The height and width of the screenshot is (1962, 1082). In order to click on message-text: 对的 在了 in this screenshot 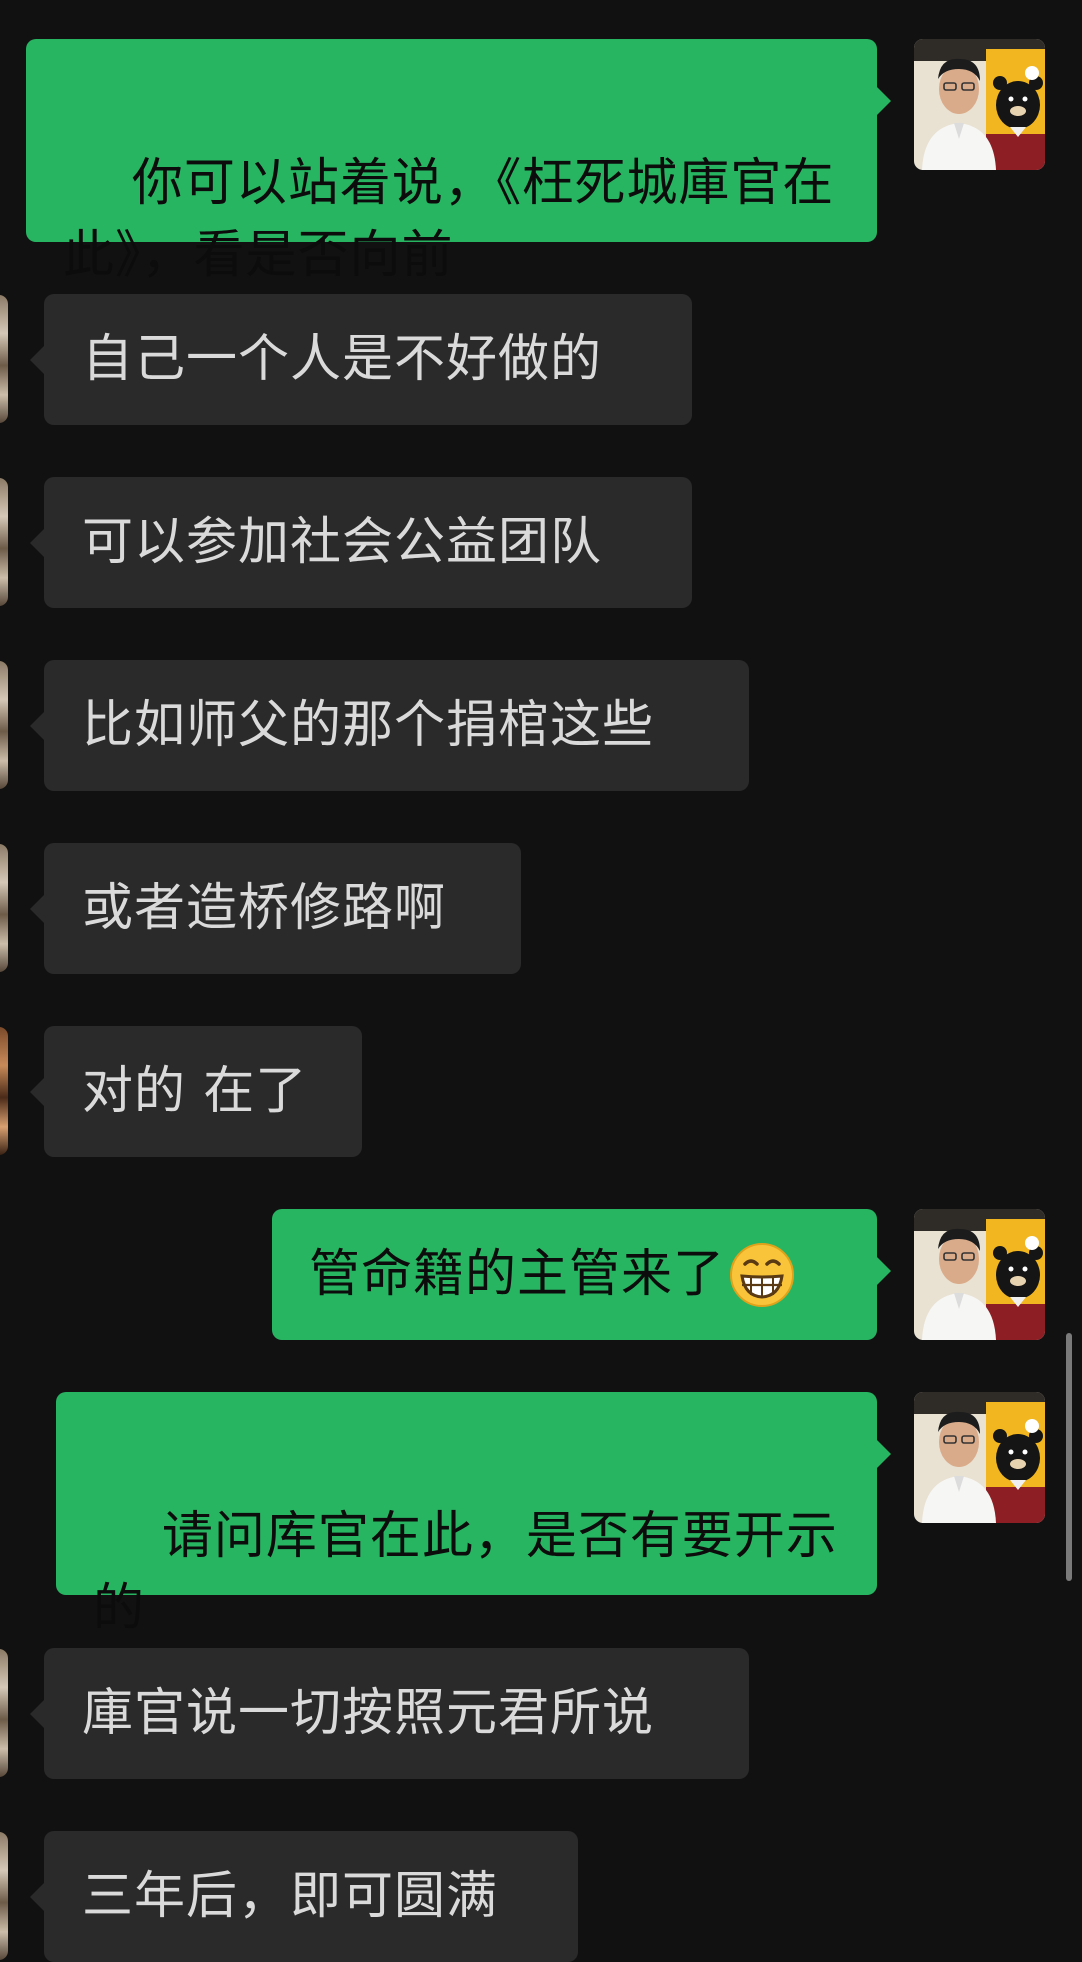, I will do `click(195, 1091)`.